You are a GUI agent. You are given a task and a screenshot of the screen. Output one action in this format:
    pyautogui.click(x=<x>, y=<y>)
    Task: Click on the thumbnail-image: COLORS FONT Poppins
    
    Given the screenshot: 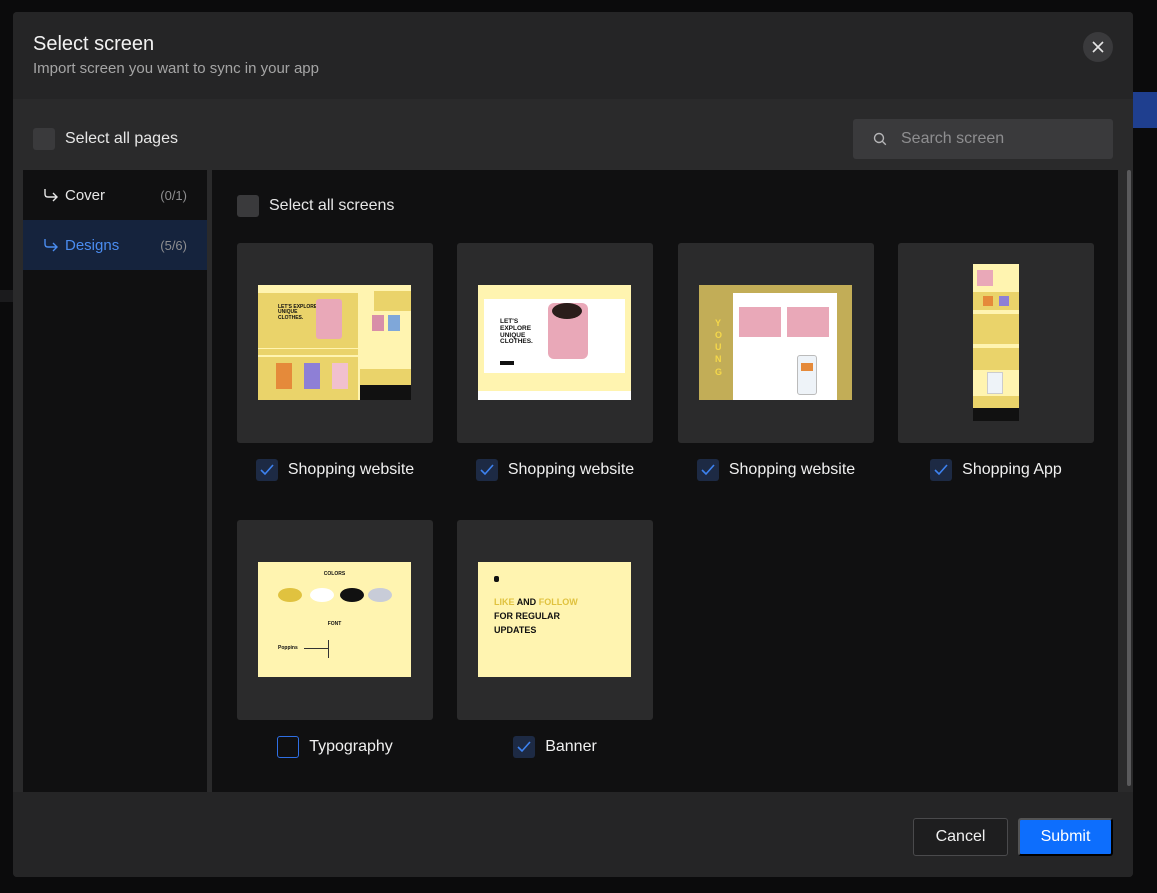 What is the action you would take?
    pyautogui.click(x=334, y=619)
    